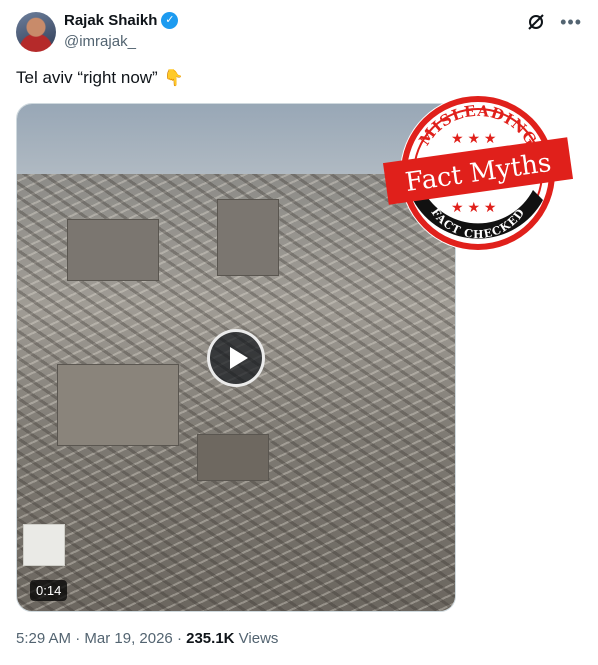 This screenshot has height=665, width=598. Describe the element at coordinates (210, 638) in the screenshot. I see `views-count: 235.1K` at that location.